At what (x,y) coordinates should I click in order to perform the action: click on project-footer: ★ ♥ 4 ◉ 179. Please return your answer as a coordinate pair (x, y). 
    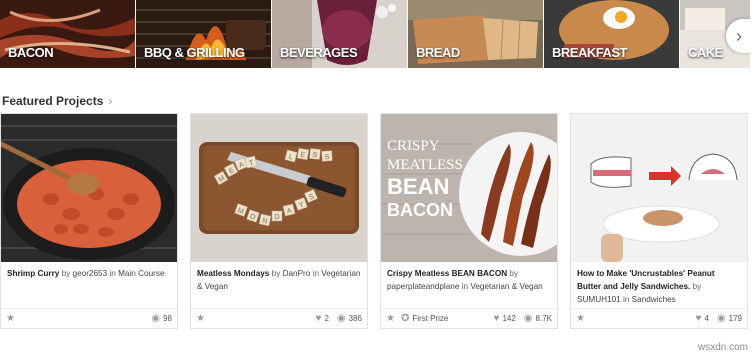
    Looking at the image, I should click on (659, 318).